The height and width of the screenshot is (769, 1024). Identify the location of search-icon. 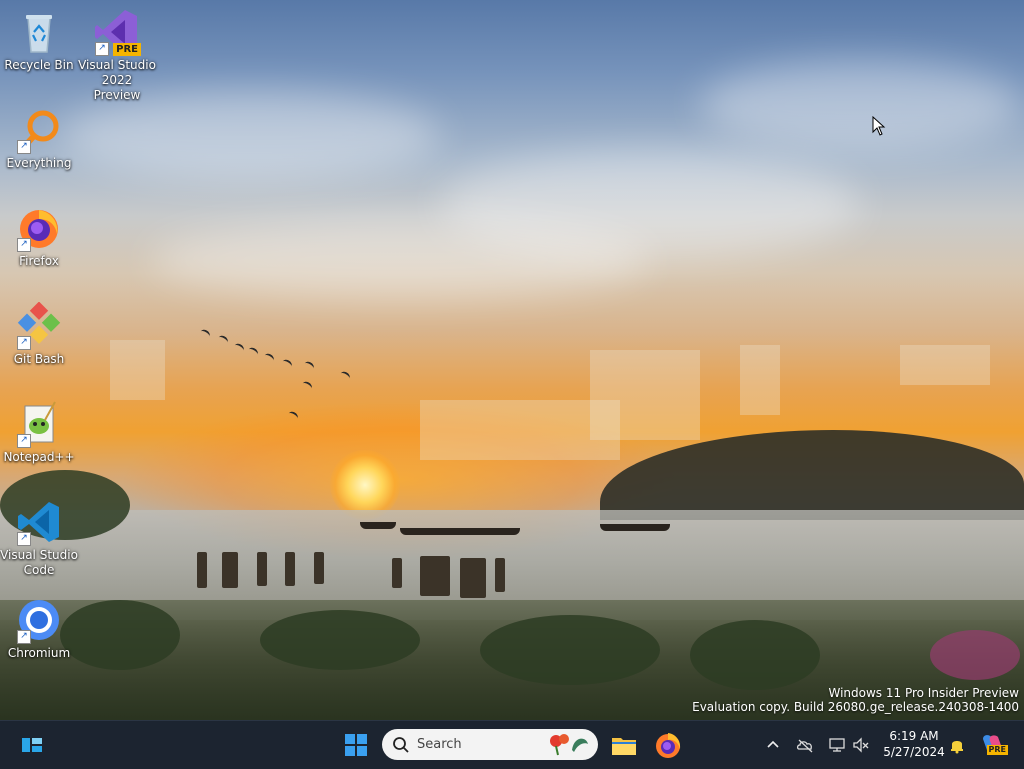
(401, 745).